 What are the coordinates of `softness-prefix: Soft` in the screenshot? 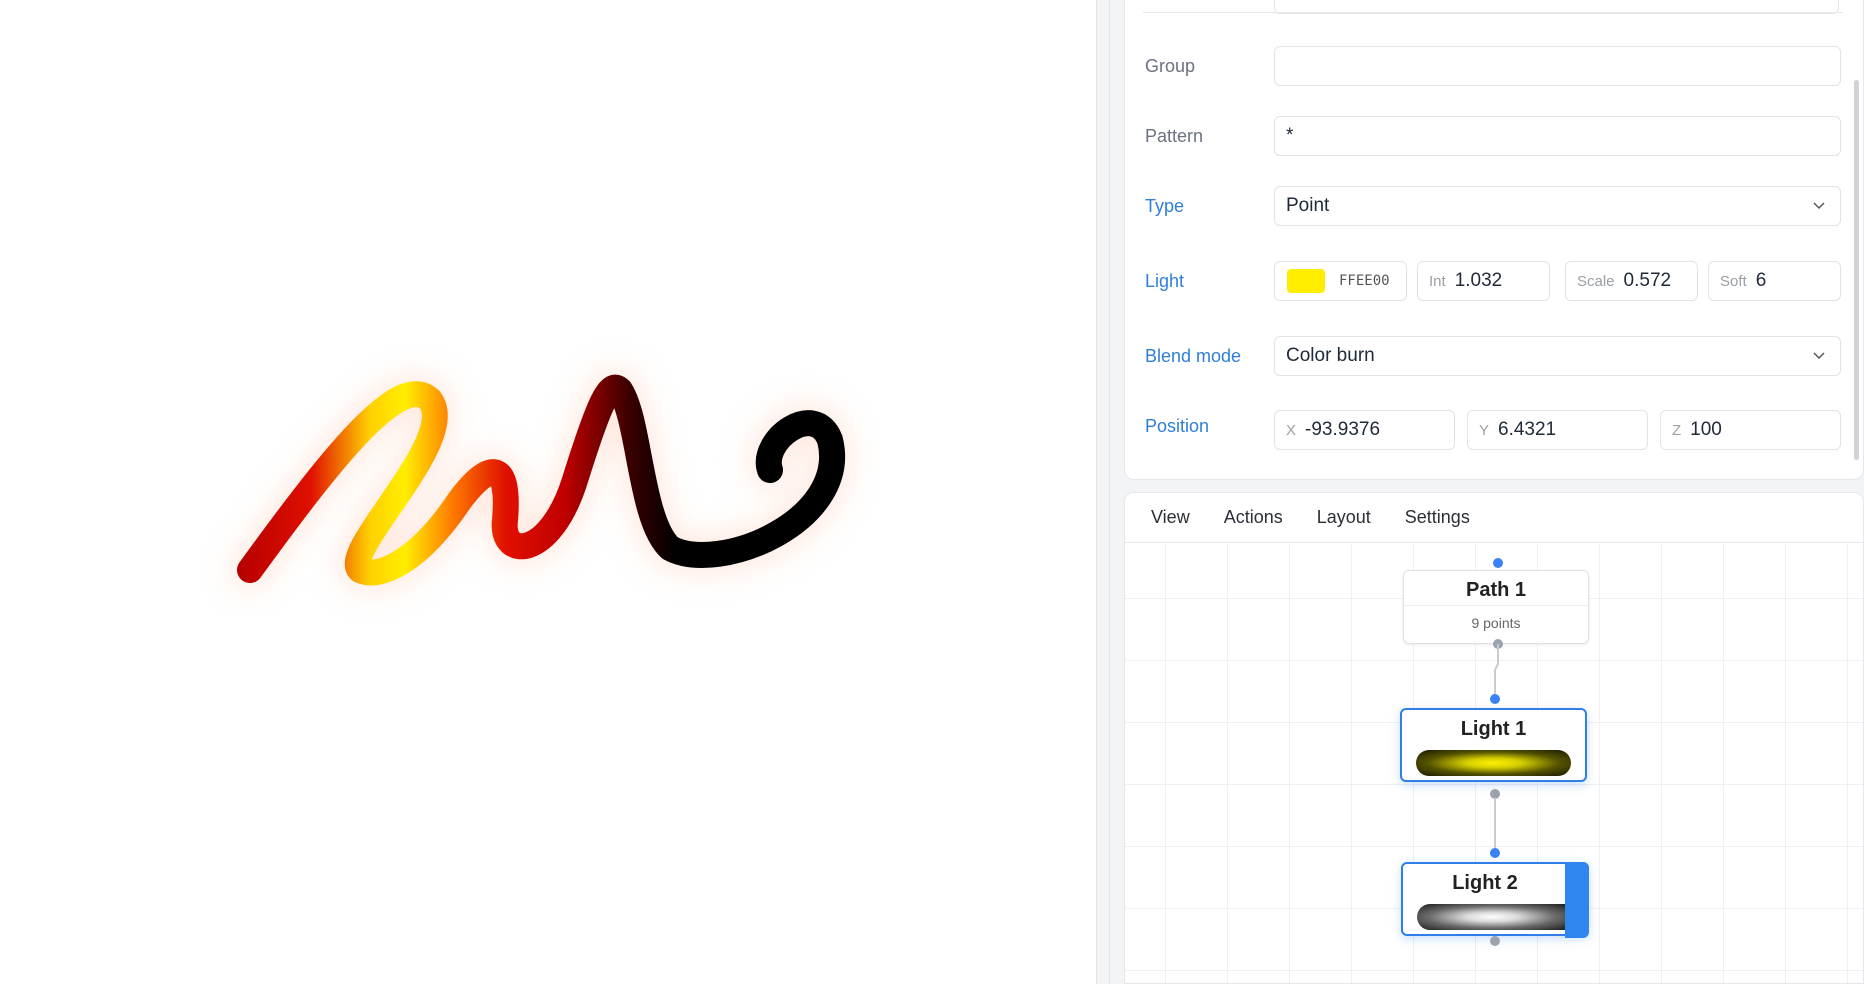 It's located at (1733, 281).